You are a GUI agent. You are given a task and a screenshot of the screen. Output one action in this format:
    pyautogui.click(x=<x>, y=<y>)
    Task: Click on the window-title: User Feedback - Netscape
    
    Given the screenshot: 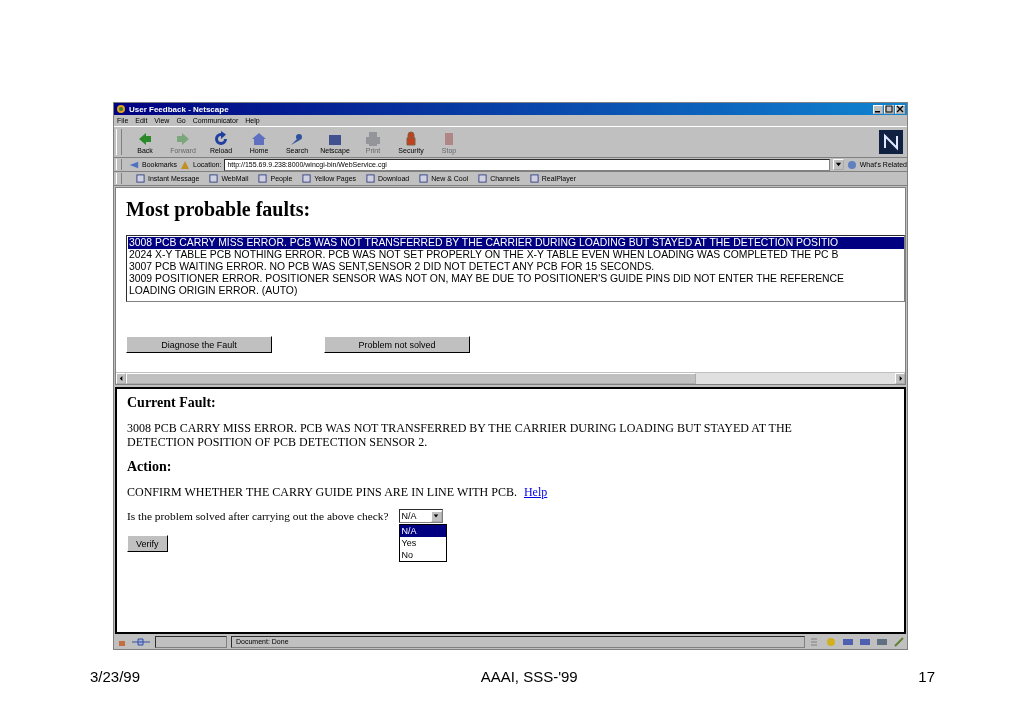 What is the action you would take?
    pyautogui.click(x=179, y=109)
    